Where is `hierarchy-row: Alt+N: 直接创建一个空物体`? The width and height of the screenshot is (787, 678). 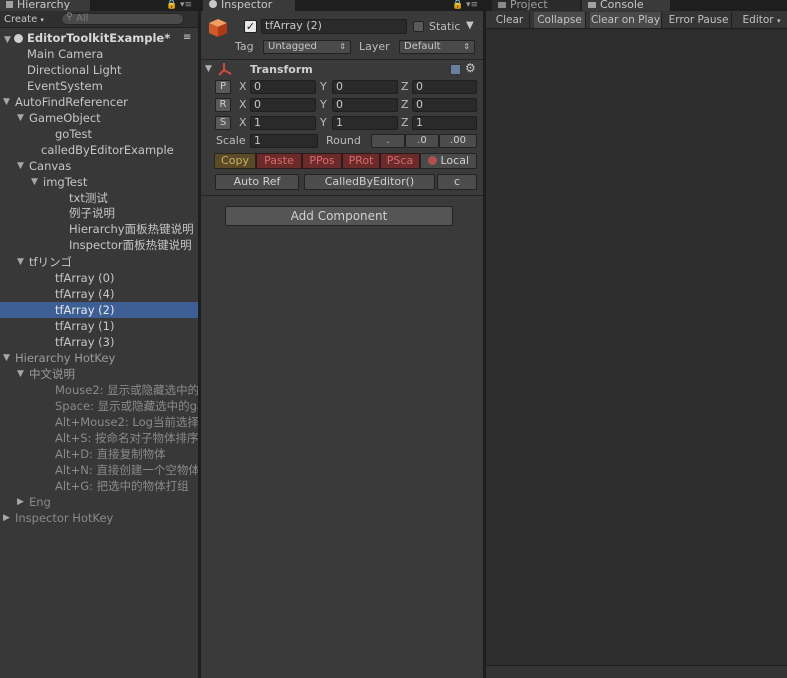 hierarchy-row: Alt+N: 直接创建一个空物体 is located at coordinates (99, 470).